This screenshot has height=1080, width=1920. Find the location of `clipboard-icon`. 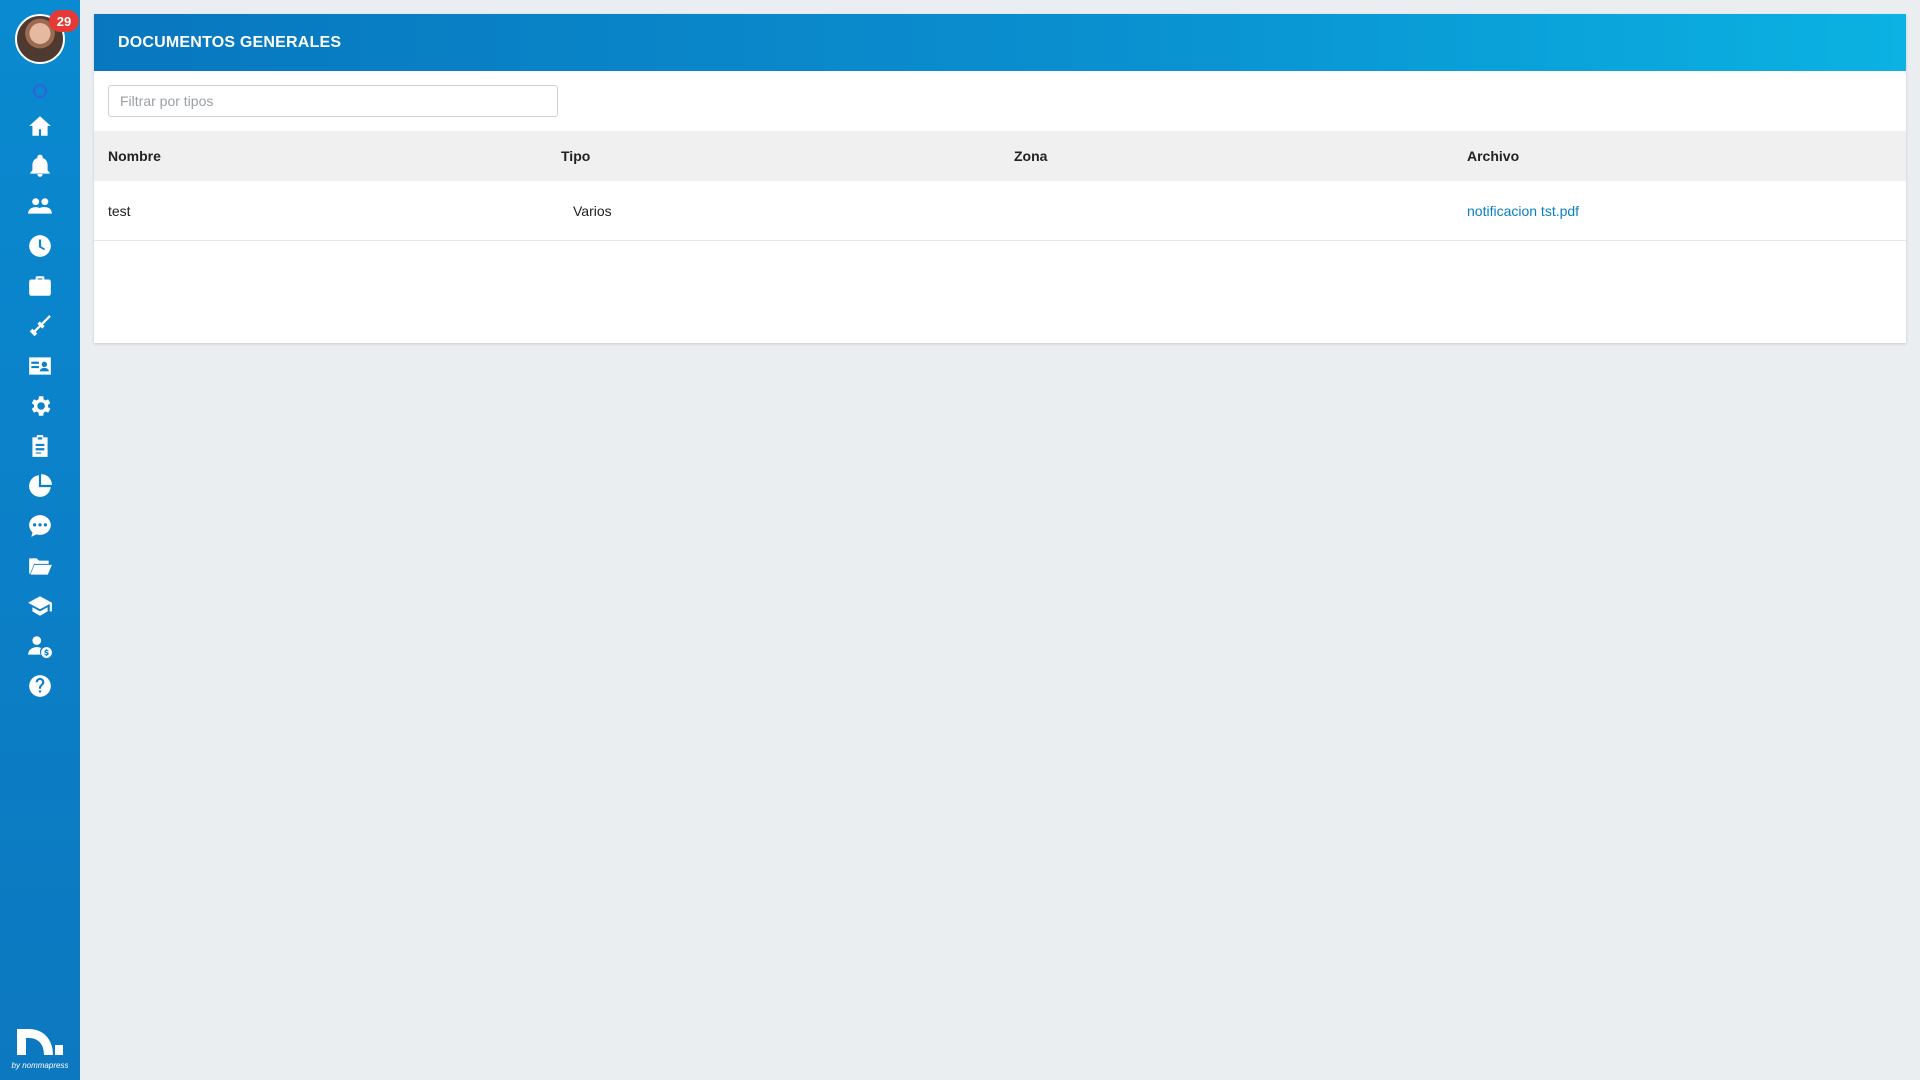

clipboard-icon is located at coordinates (40, 446).